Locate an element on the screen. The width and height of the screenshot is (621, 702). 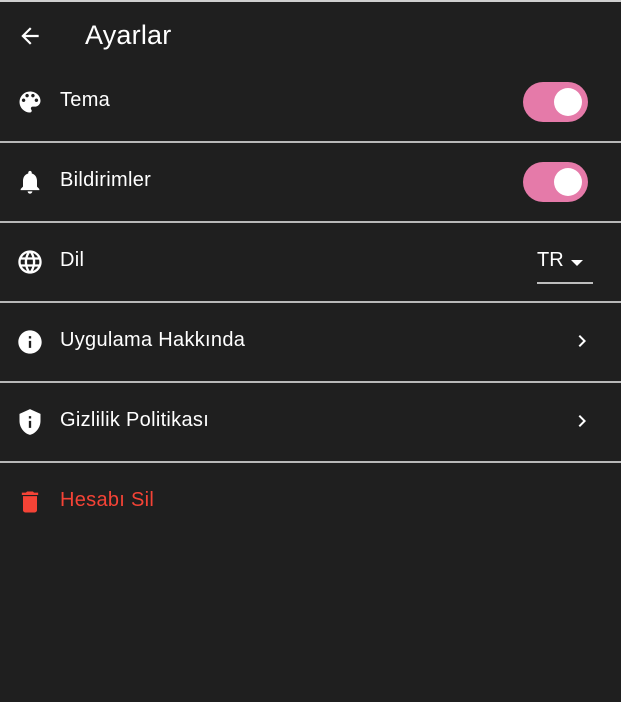
notifications-label: Bildirimler is located at coordinates (106, 180).